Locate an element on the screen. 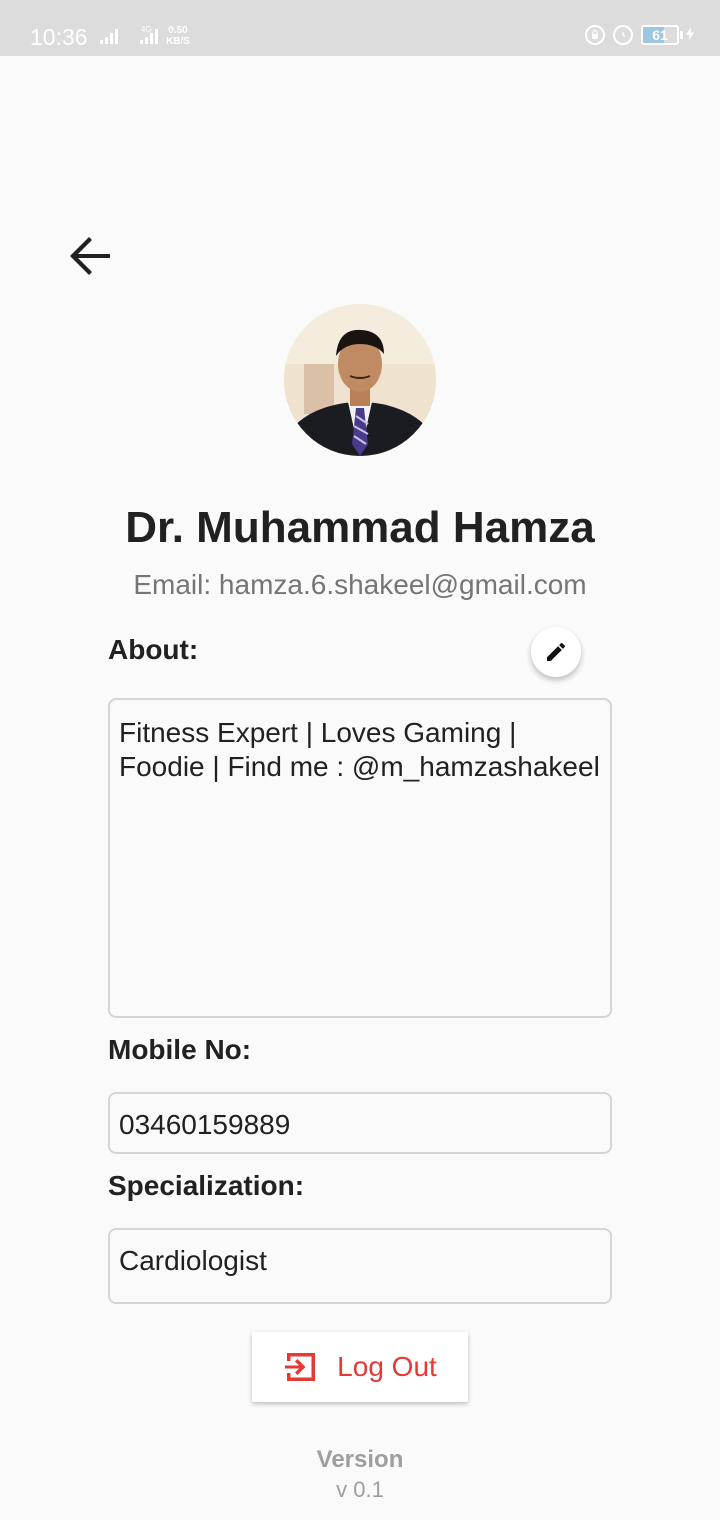 The height and width of the screenshot is (1520, 720). battery-level: 61 is located at coordinates (660, 35).